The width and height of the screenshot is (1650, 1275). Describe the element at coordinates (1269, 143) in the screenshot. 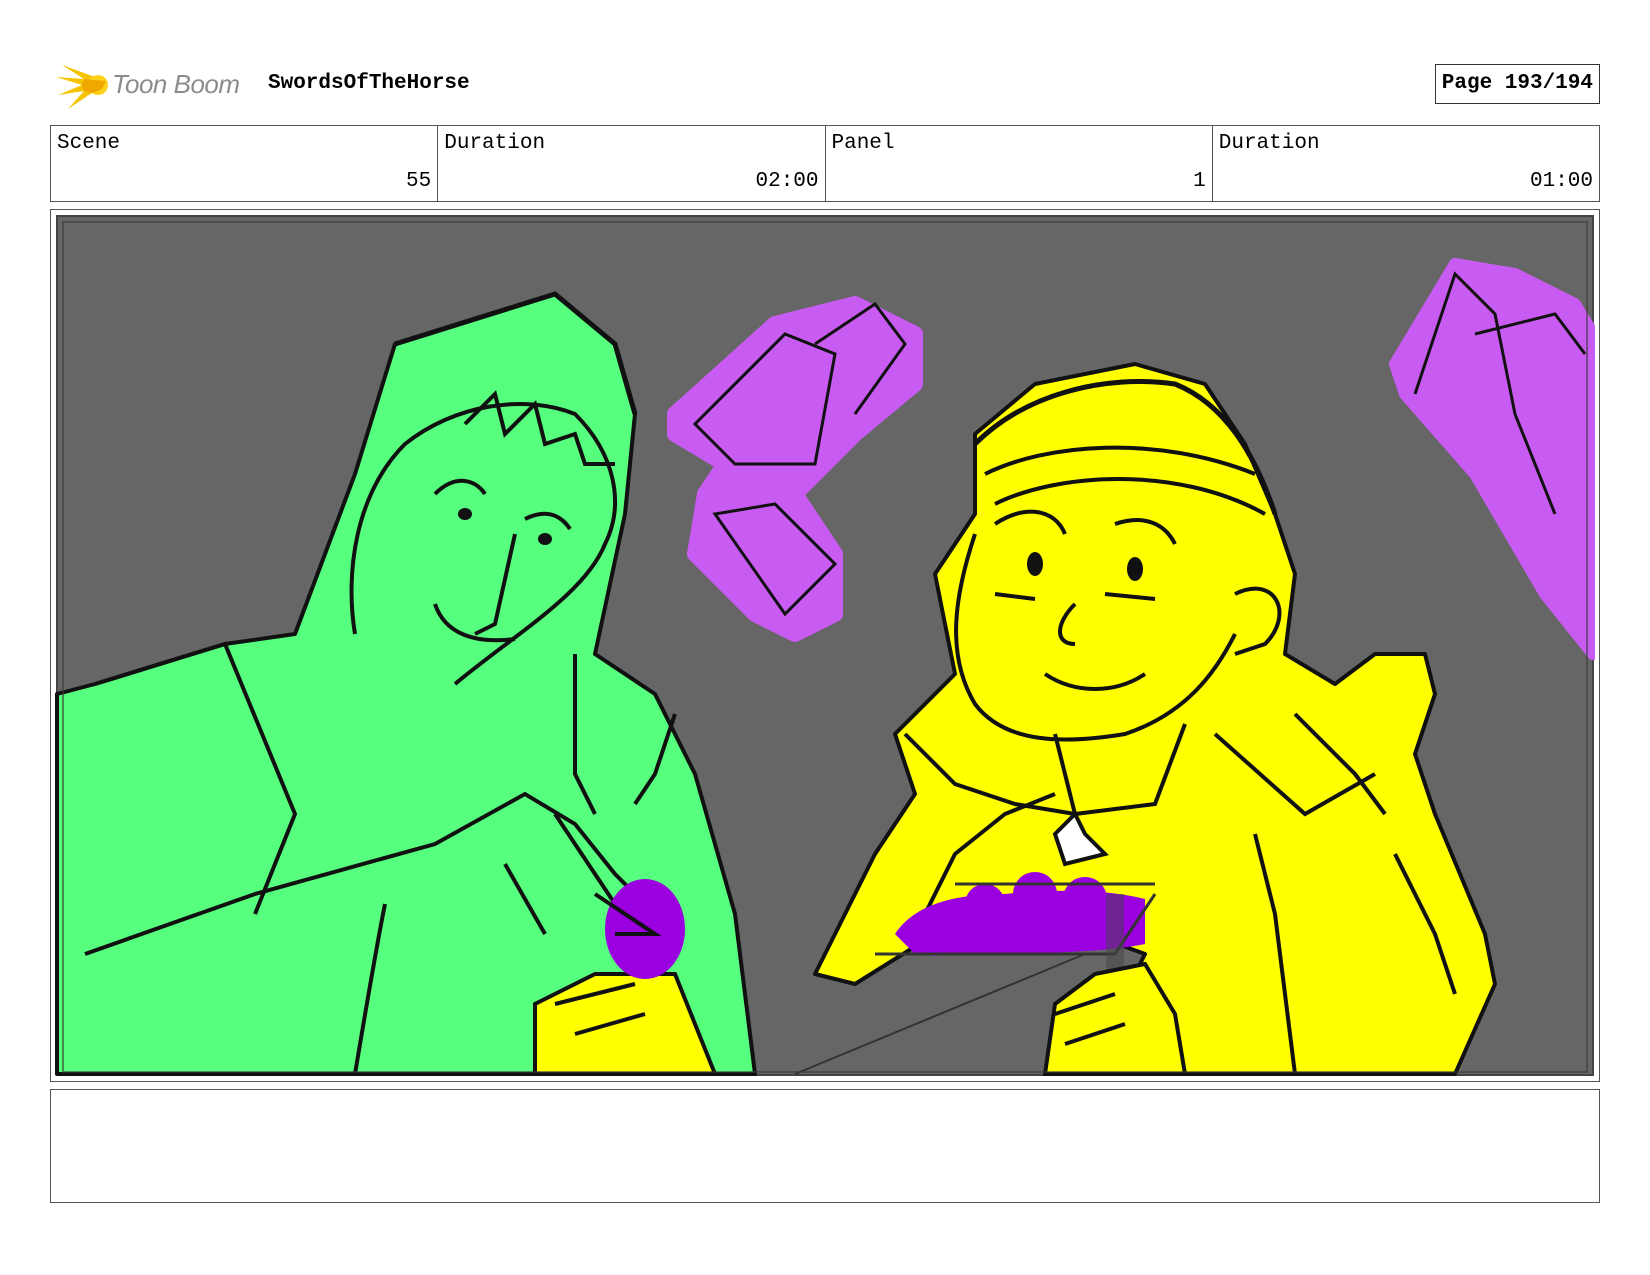

I see `panel-duration-label: Duration` at that location.